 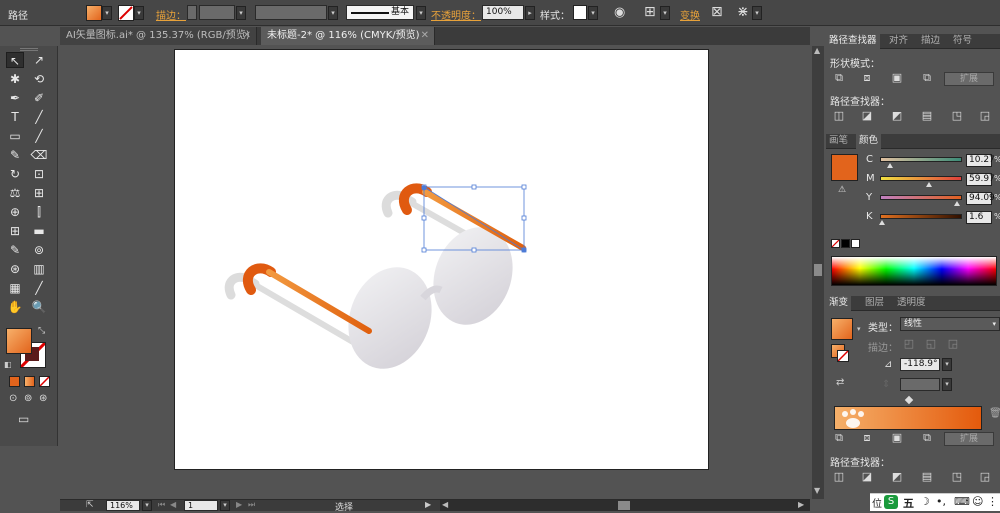 What do you see at coordinates (717, 12) in the screenshot?
I see `isolate-object-icon: ⊠` at bounding box center [717, 12].